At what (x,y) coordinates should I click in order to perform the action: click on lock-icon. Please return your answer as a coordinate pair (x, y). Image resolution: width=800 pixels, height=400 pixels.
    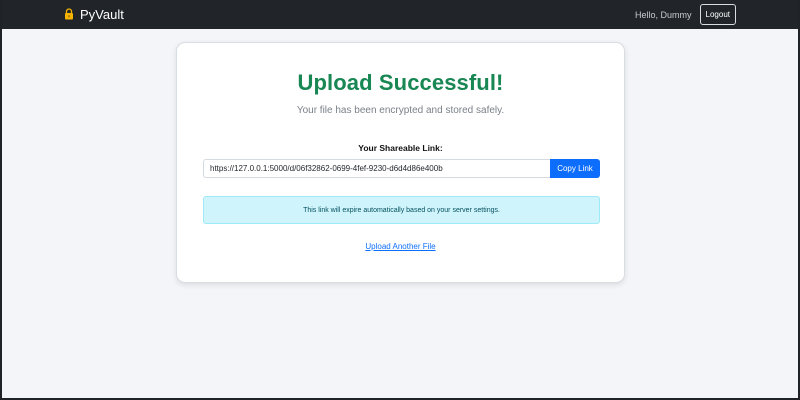
    Looking at the image, I should click on (69, 13).